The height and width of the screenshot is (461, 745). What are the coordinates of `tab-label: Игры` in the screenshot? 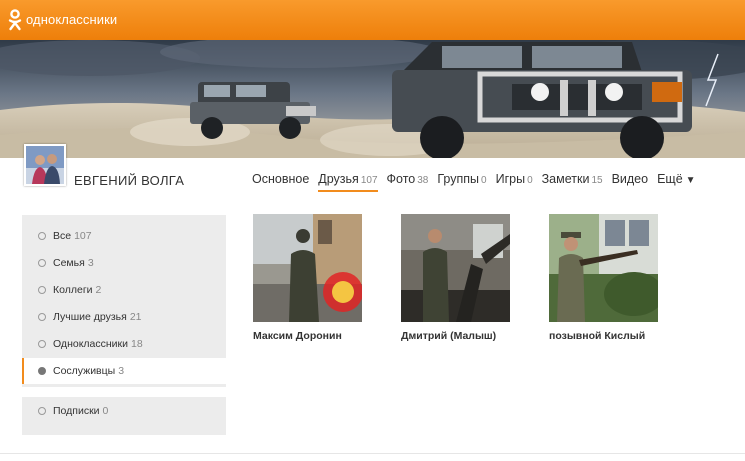 It's located at (510, 179).